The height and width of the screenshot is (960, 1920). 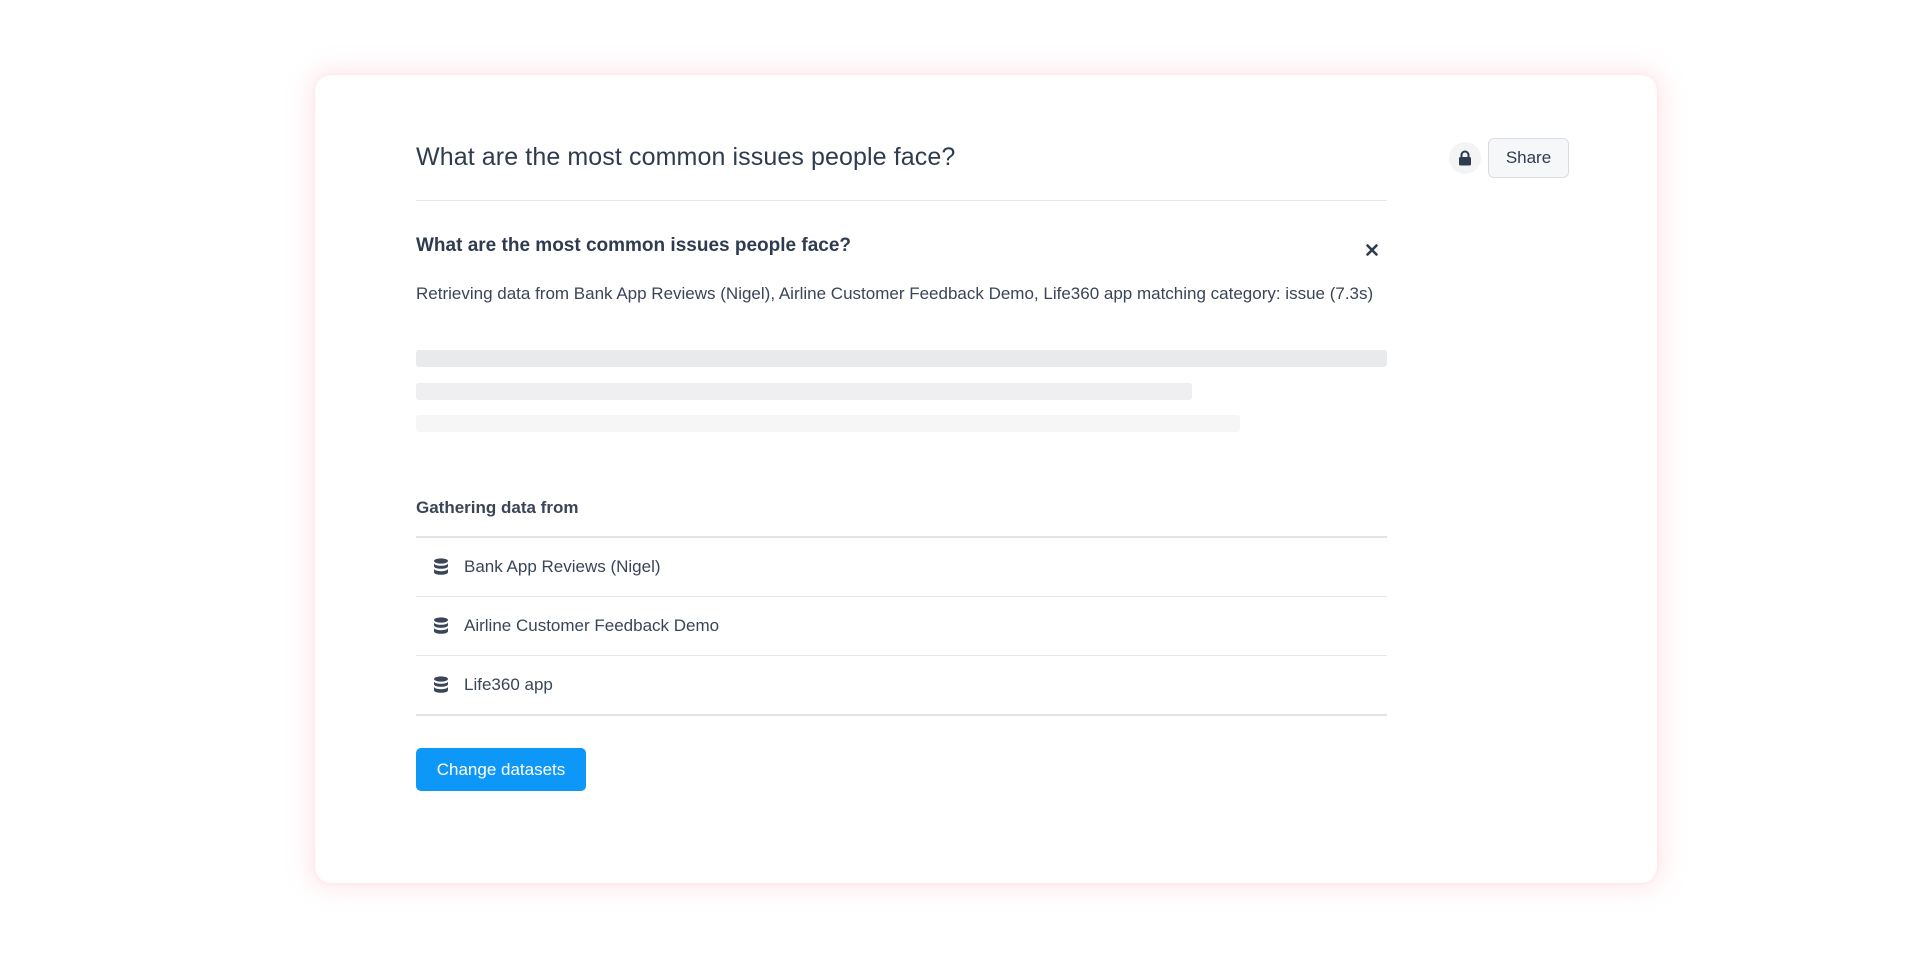 I want to click on source-item-life360-app: Life360 app, so click(x=901, y=686).